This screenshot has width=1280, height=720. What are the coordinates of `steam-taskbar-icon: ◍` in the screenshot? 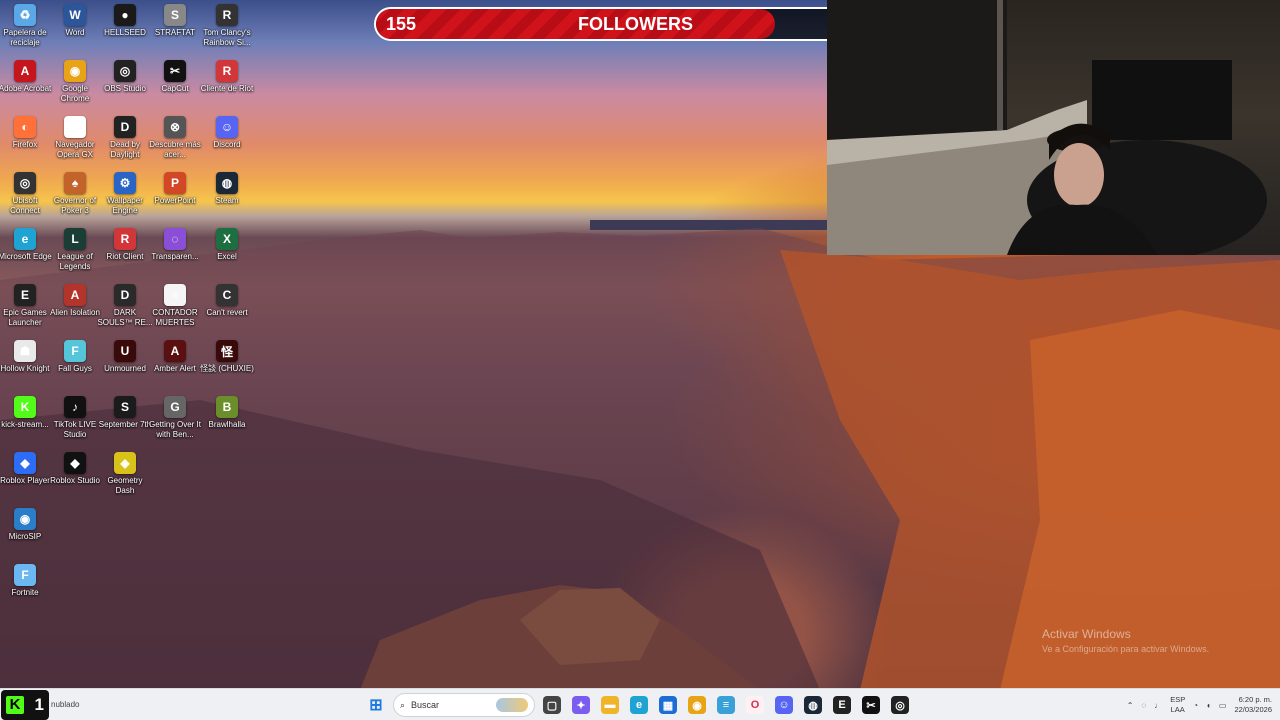 It's located at (813, 705).